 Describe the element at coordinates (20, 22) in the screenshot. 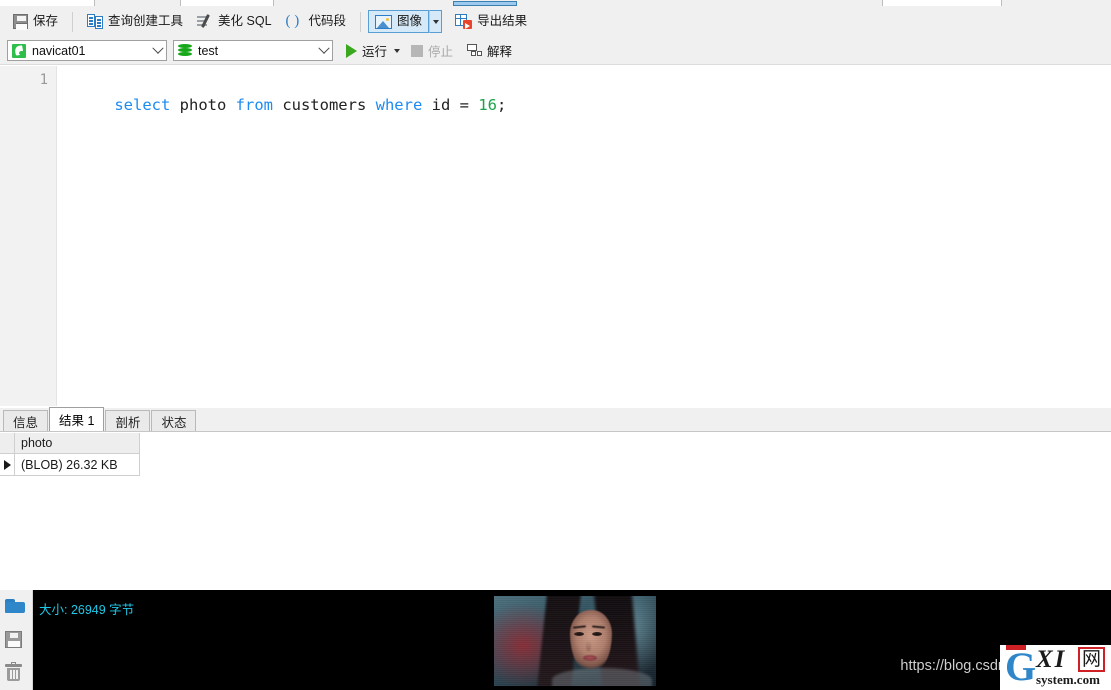

I see `save-icon` at that location.